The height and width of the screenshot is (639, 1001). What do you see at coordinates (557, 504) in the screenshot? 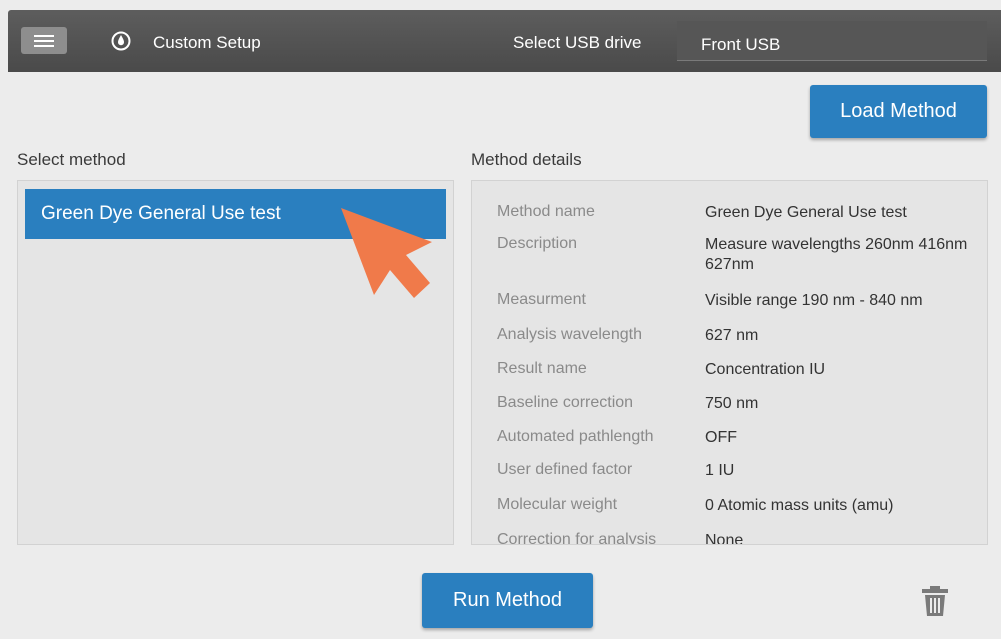
I see `detail-key: Molecular weight` at bounding box center [557, 504].